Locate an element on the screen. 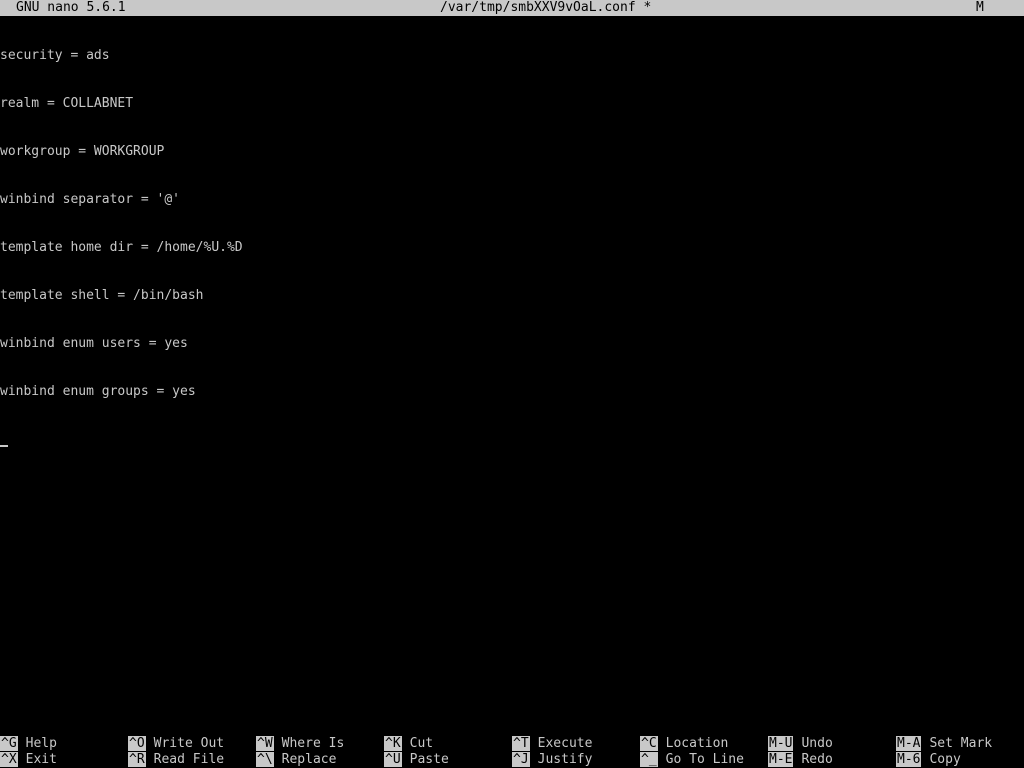 The image size is (1024, 768). shortcut-label: Location is located at coordinates (697, 743).